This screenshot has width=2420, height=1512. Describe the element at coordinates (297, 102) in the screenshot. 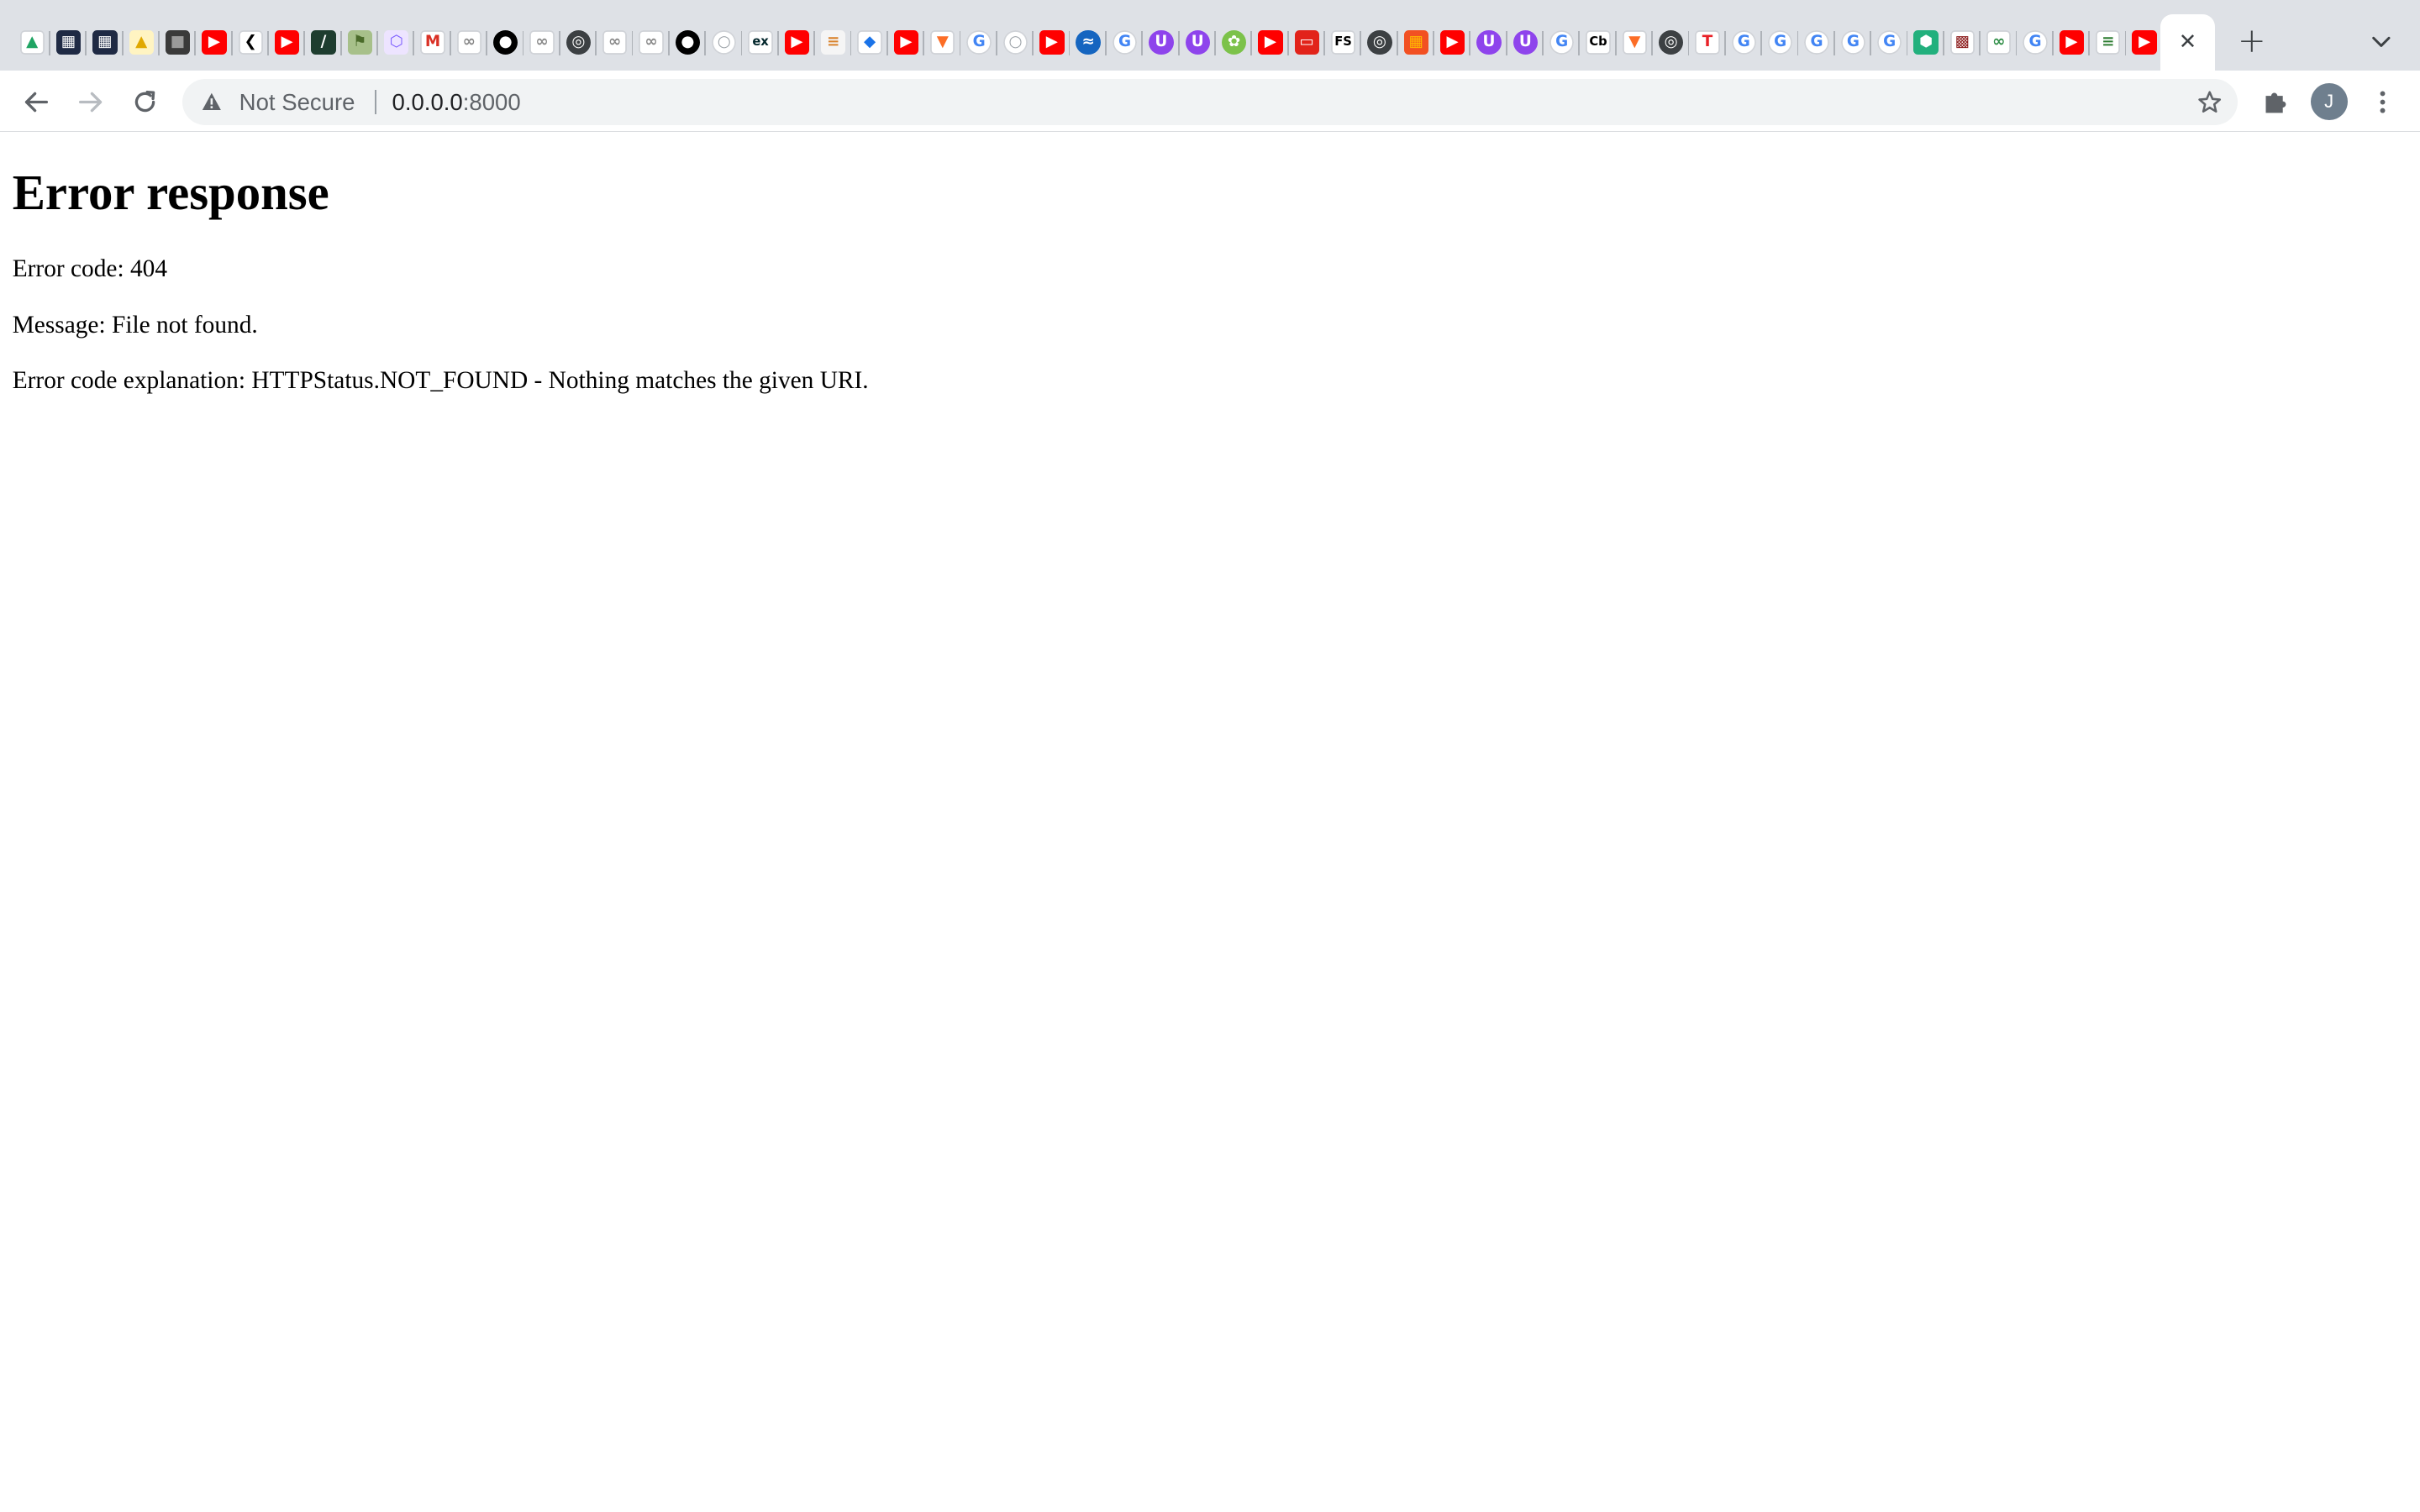

I see `security-label: Not Secure` at that location.